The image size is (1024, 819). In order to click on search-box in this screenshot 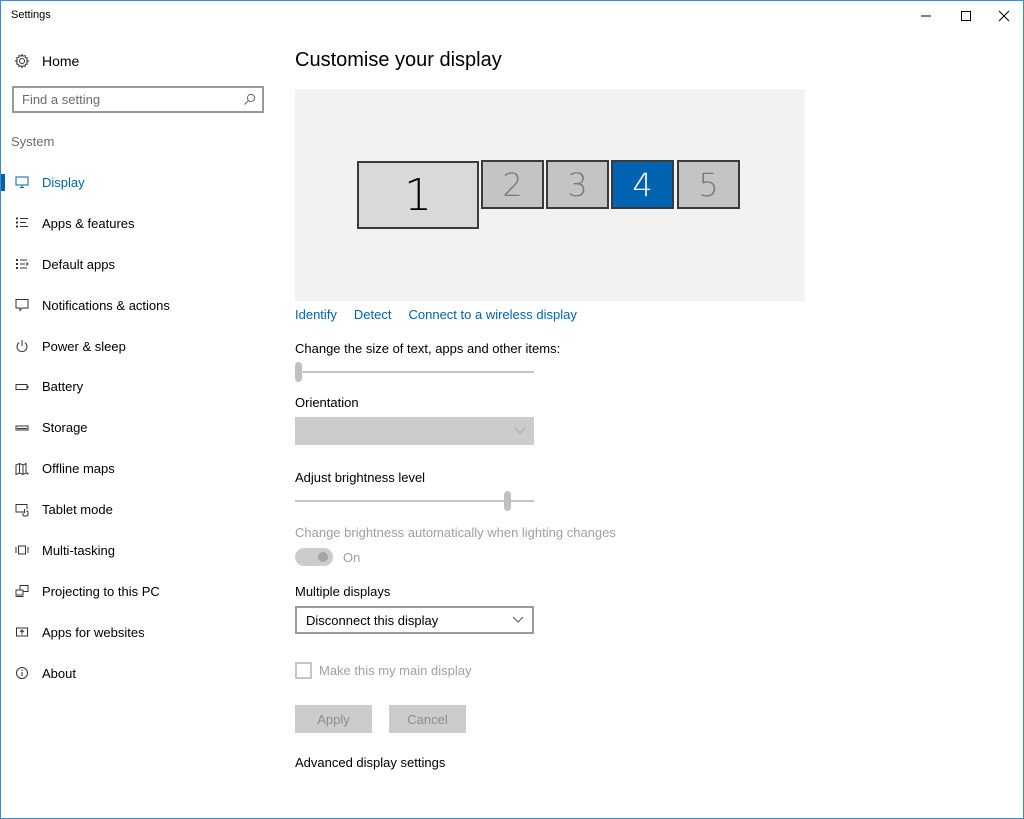, I will do `click(138, 99)`.